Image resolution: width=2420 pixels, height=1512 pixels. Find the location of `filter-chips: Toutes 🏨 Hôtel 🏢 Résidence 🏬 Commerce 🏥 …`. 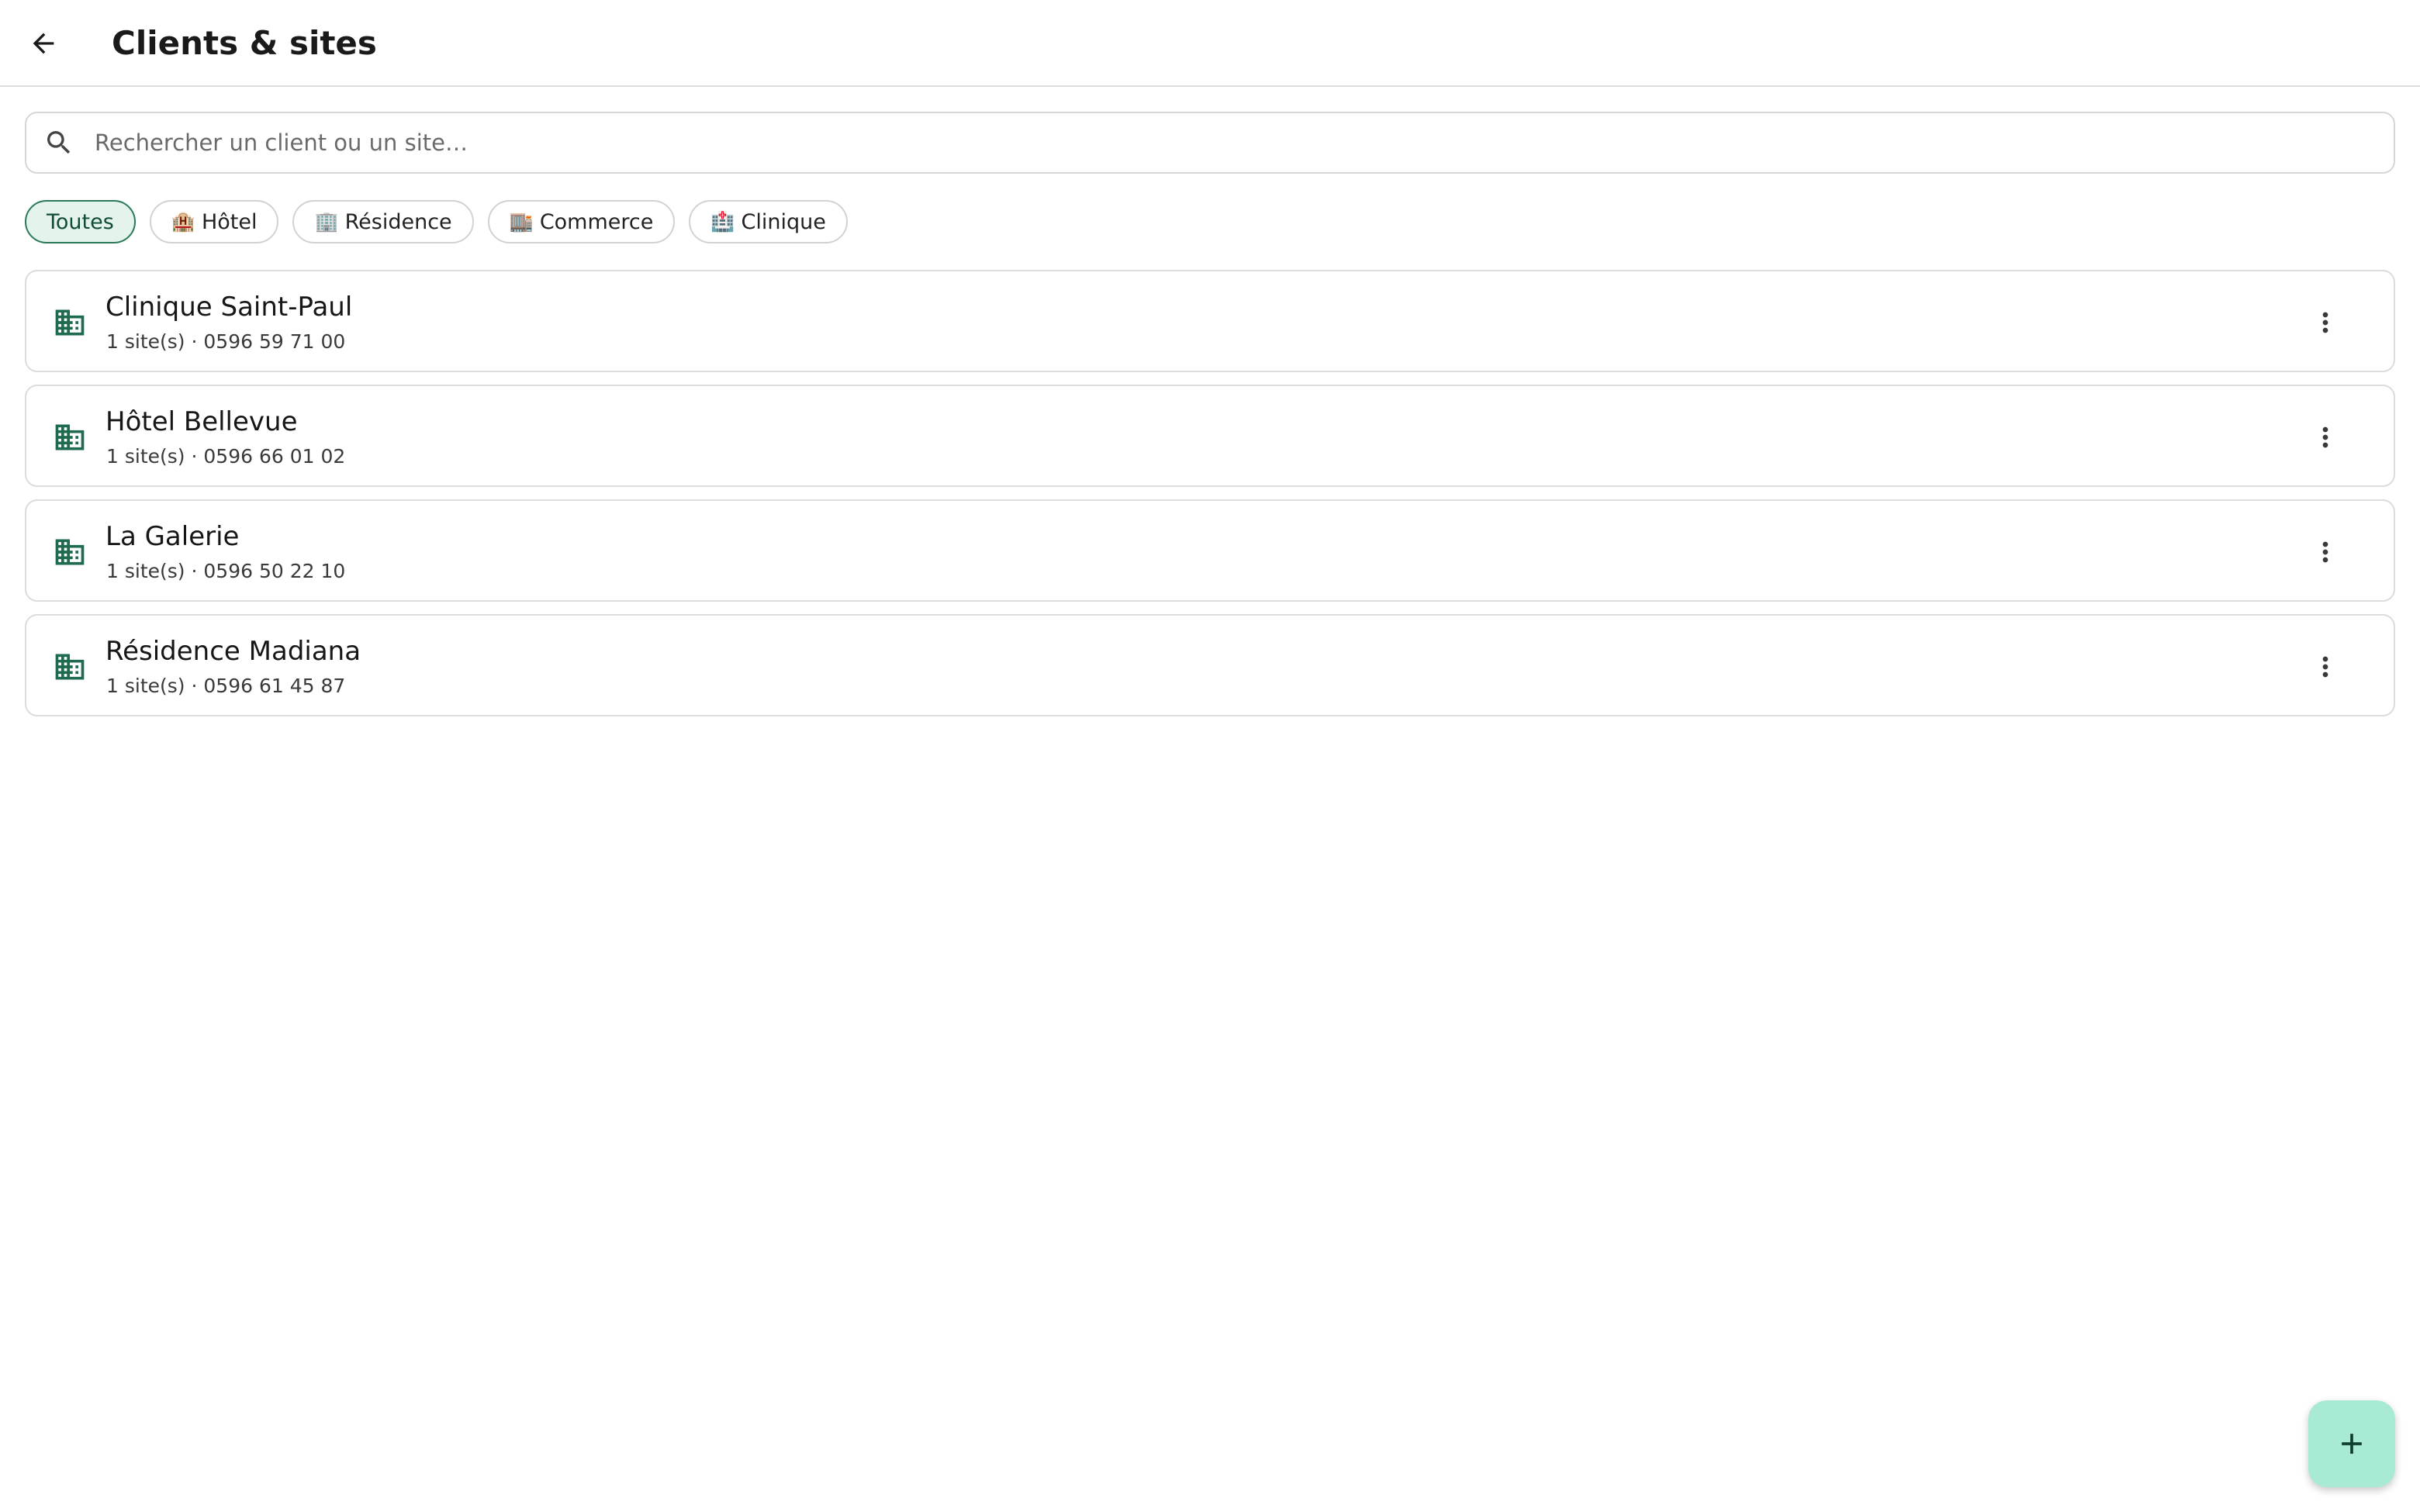

filter-chips: Toutes 🏨 Hôtel 🏢 Résidence 🏬 Commerce 🏥 … is located at coordinates (436, 221).